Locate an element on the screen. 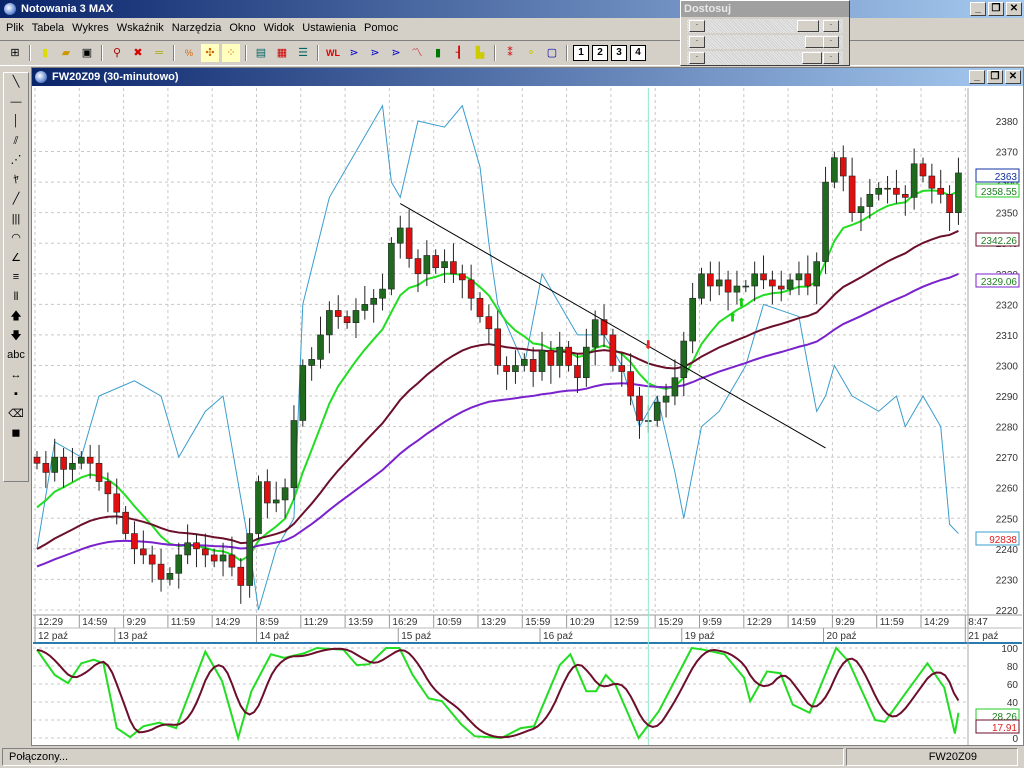 The height and width of the screenshot is (768, 1024). adjust-slider-1: · · is located at coordinates (765, 26).